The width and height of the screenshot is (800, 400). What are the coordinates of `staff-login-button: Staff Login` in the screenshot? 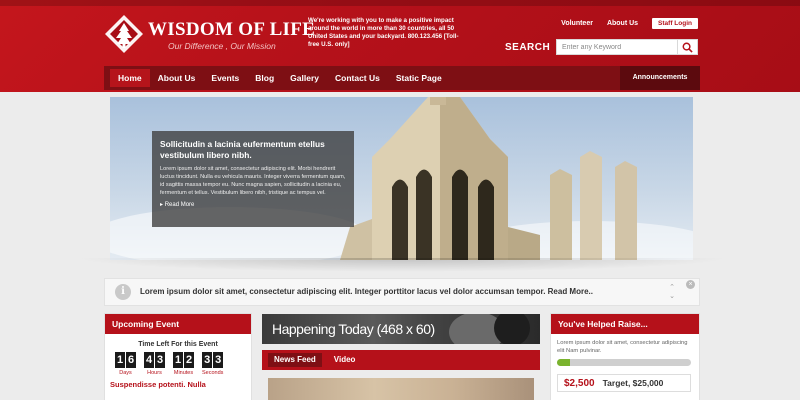 It's located at (675, 23).